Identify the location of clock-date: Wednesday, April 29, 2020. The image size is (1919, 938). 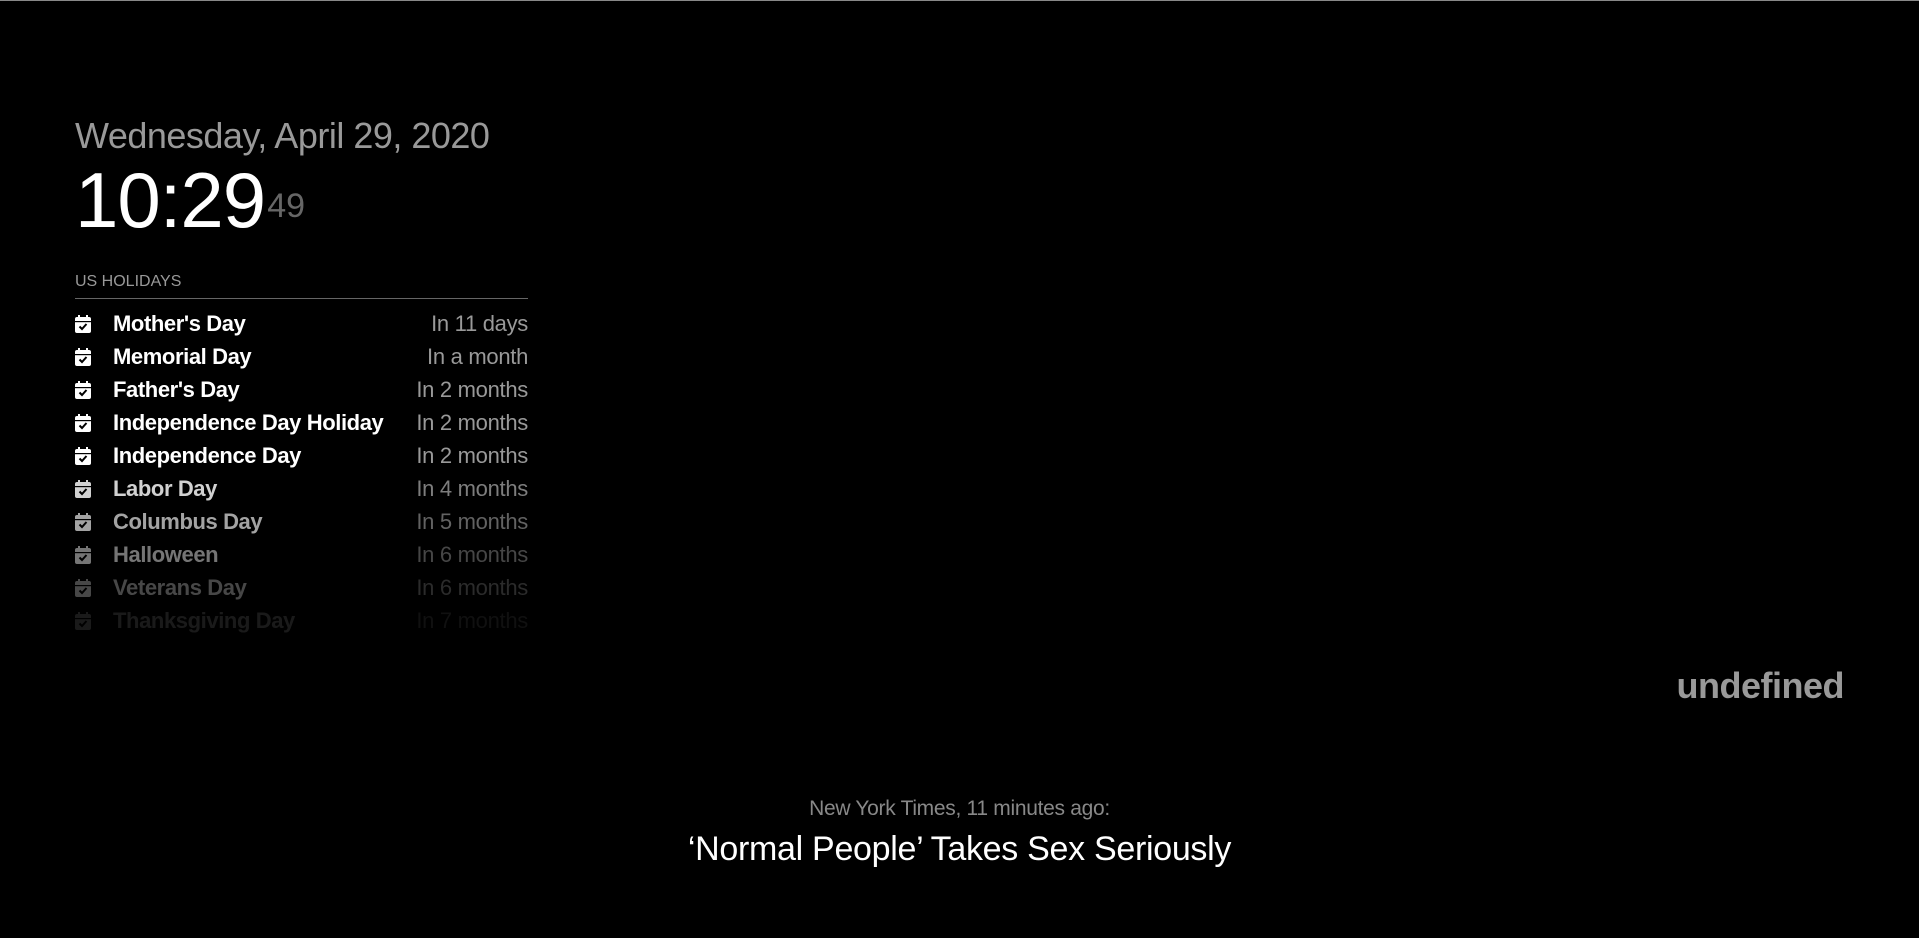
(282, 135).